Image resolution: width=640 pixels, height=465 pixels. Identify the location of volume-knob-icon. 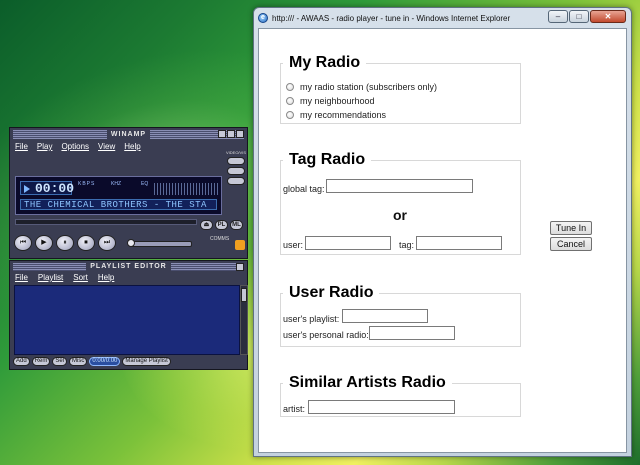
(131, 243).